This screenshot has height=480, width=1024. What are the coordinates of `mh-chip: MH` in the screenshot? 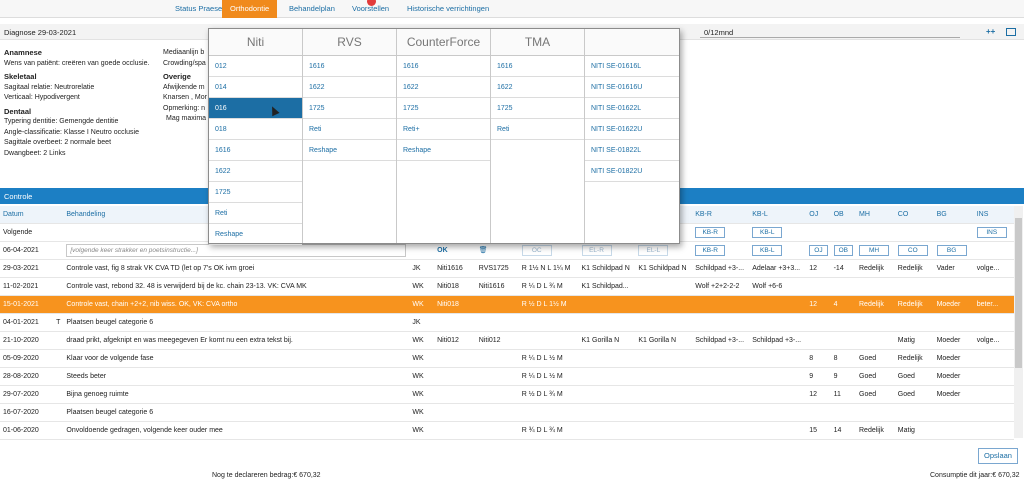 It's located at (874, 250).